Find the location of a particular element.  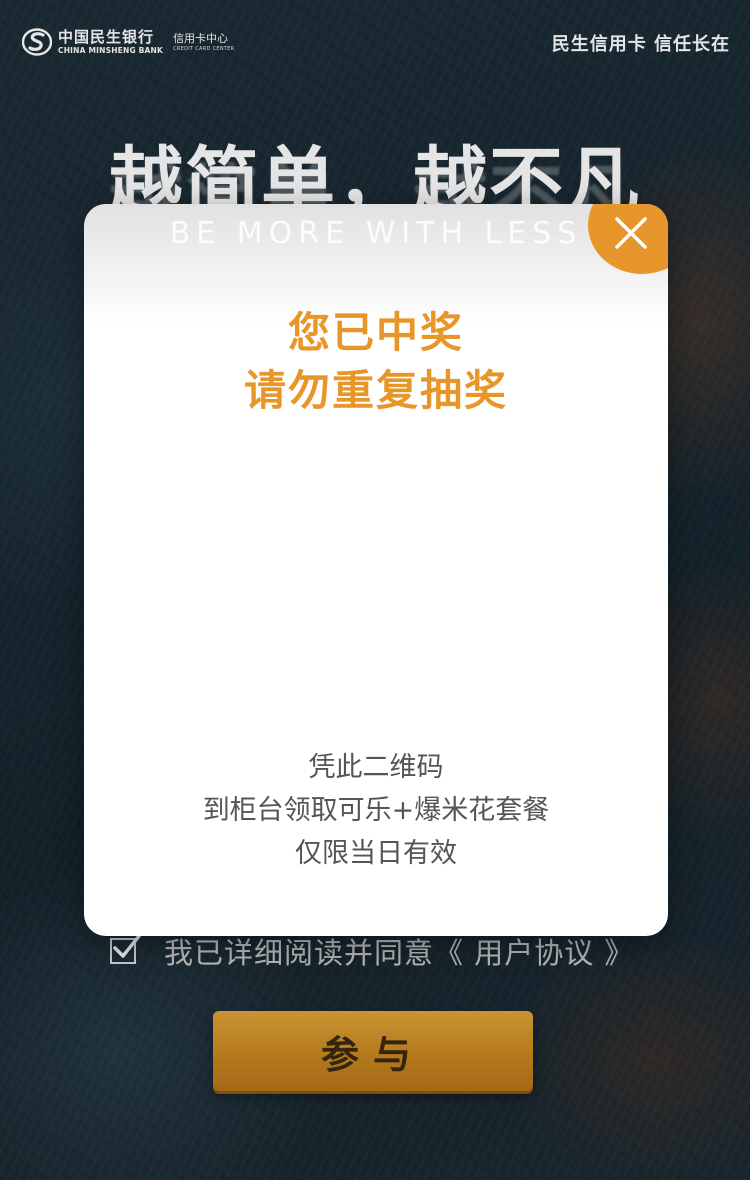

prize-title-line2: 请勿重复抽奖 is located at coordinates (375, 390).